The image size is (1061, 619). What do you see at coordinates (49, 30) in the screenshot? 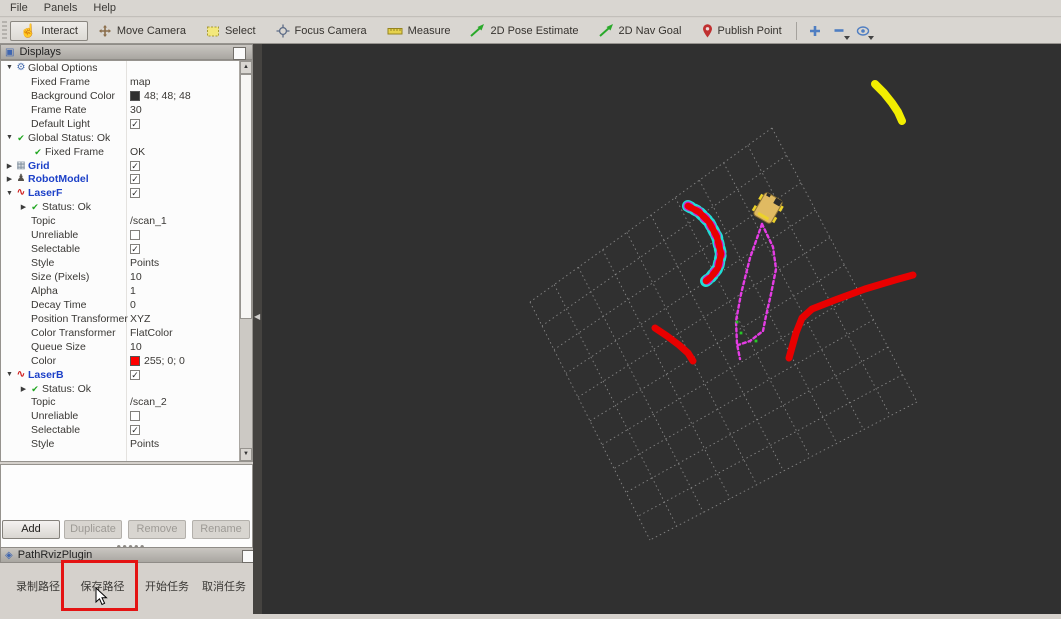
I see `interact-tool-button: ☝ Interact` at bounding box center [49, 30].